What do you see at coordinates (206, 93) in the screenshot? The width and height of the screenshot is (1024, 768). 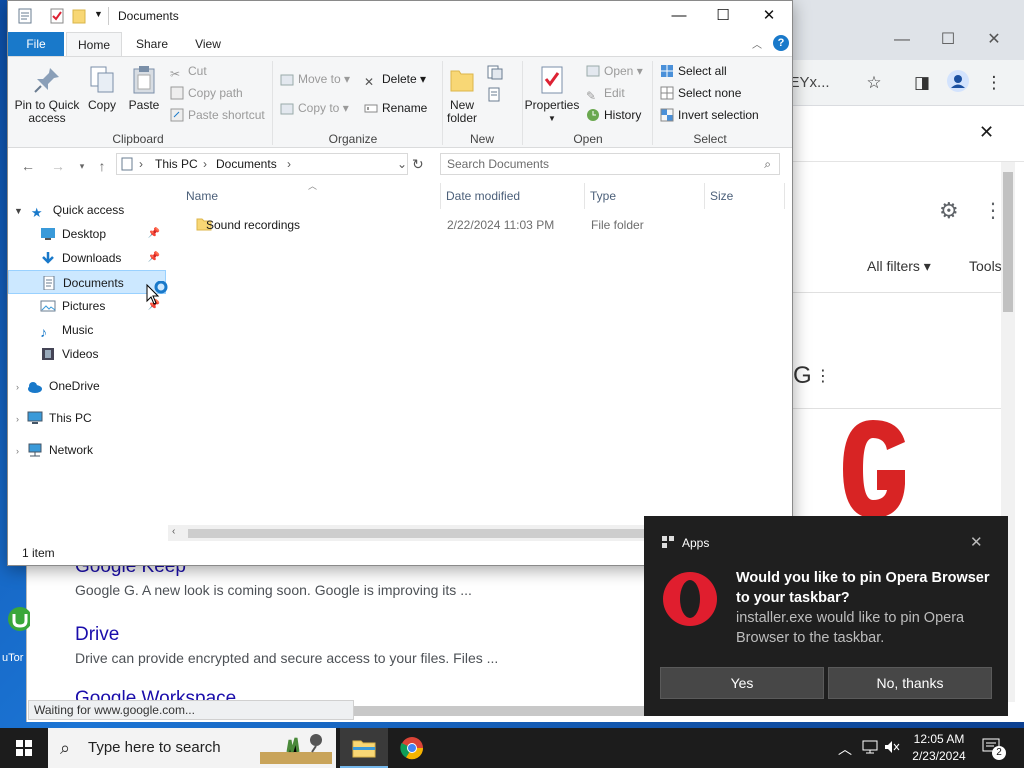 I see `copy-path-button: Copy path` at bounding box center [206, 93].